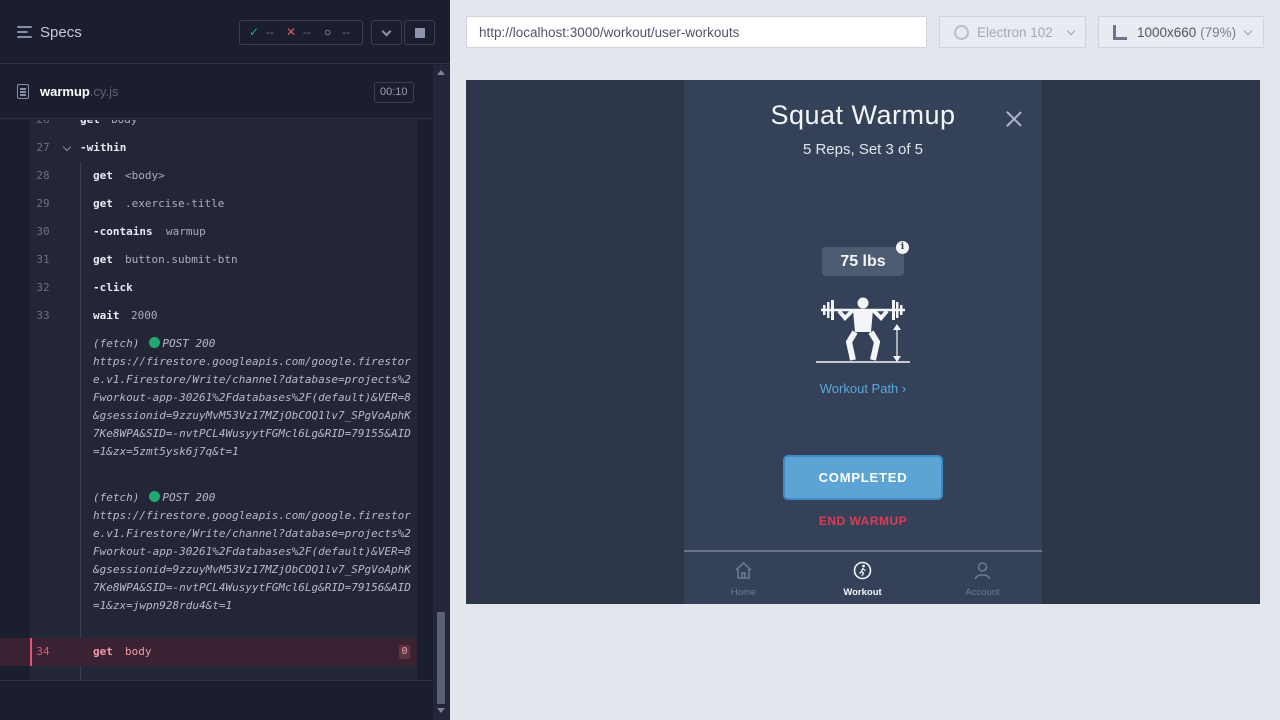 The image size is (1280, 720). Describe the element at coordinates (270, 32) in the screenshot. I see `passed-count: --` at that location.